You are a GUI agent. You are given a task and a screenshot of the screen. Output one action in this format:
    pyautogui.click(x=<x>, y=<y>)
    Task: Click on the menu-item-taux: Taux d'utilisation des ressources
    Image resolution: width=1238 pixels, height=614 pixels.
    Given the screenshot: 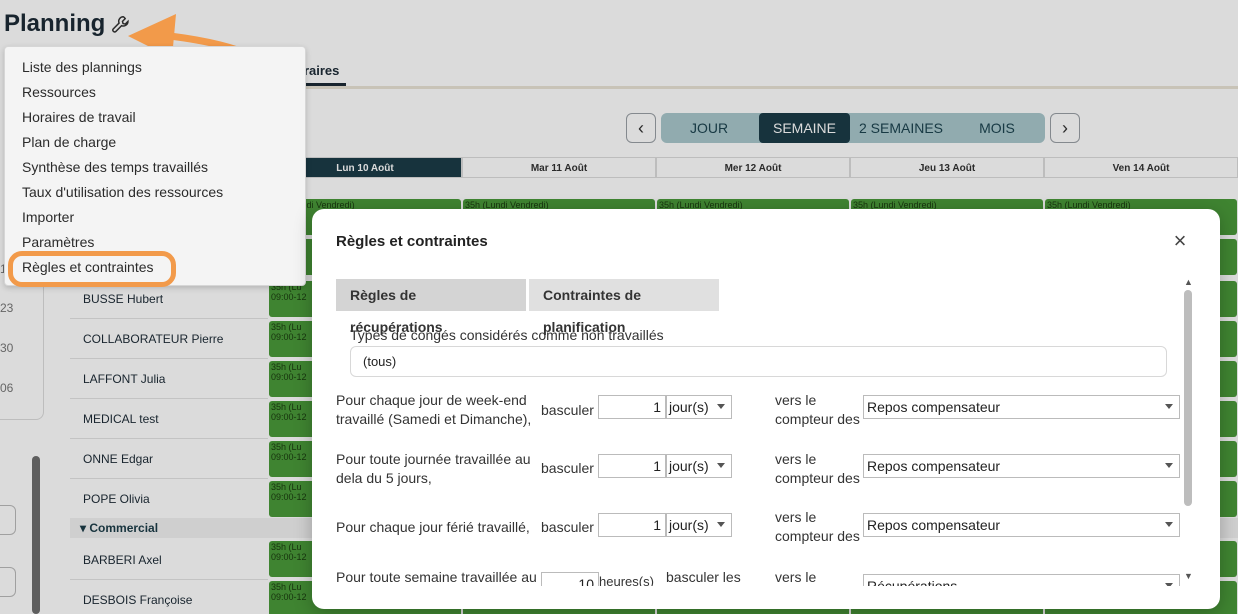 What is the action you would take?
    pyautogui.click(x=122, y=192)
    